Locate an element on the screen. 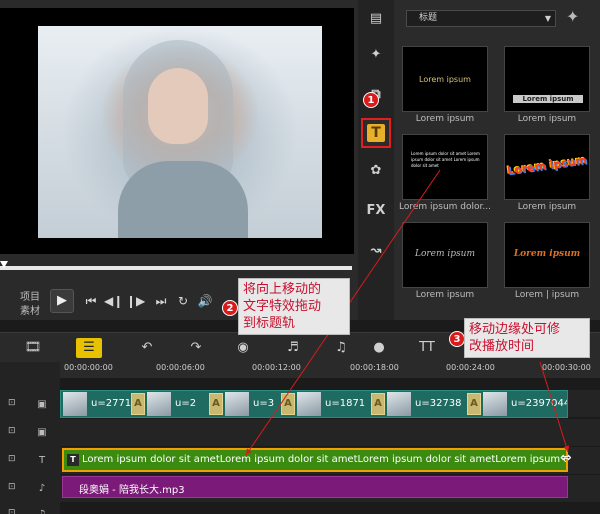 The height and width of the screenshot is (514, 600). sound-mixer-icon: ♬ is located at coordinates (293, 348).